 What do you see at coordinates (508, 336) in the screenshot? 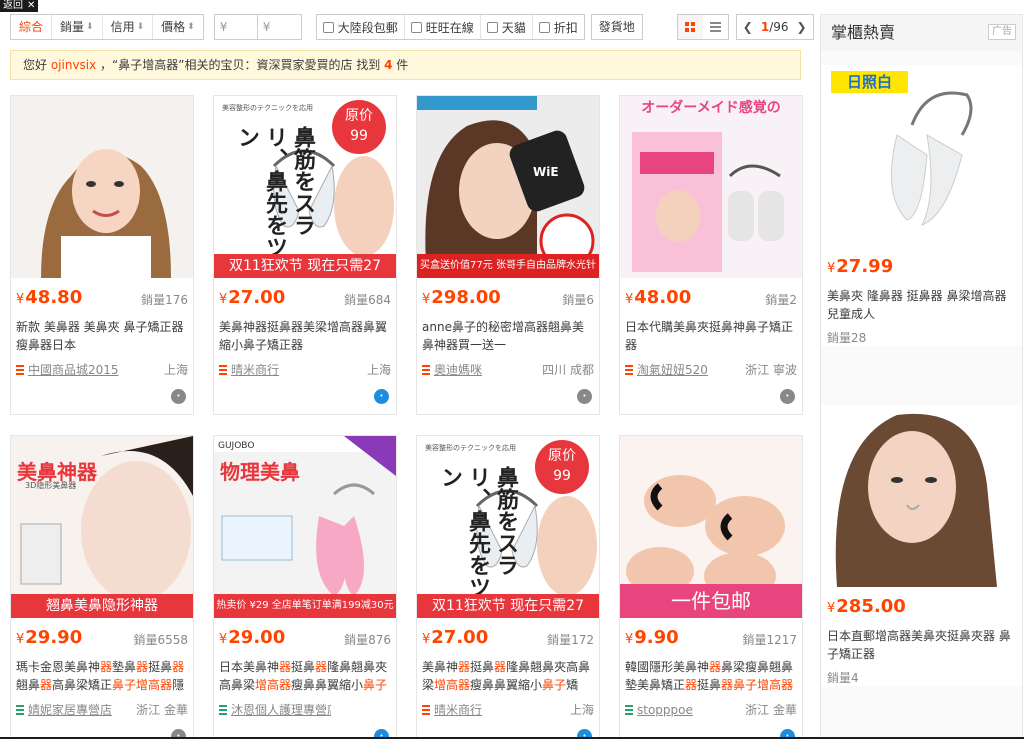
I see `product-title: anne鼻子的秘密增高器翹鼻美鼻神器買一送一` at bounding box center [508, 336].